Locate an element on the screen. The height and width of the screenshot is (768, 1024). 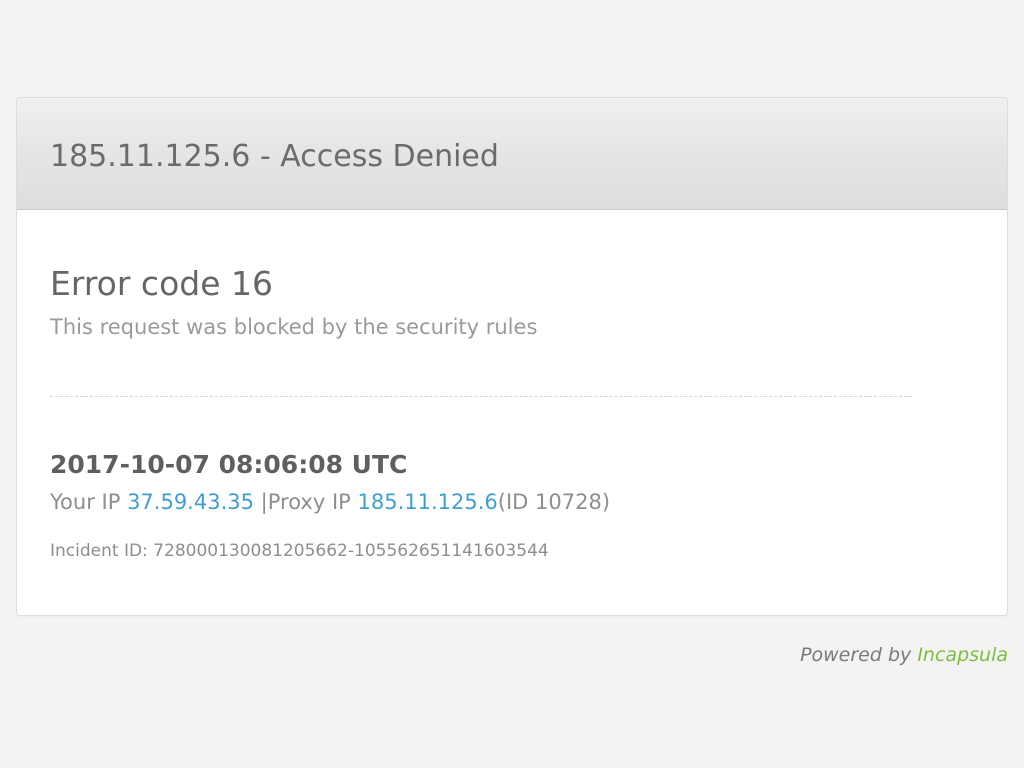
your-ip-link: 37.59.43.35 is located at coordinates (190, 502).